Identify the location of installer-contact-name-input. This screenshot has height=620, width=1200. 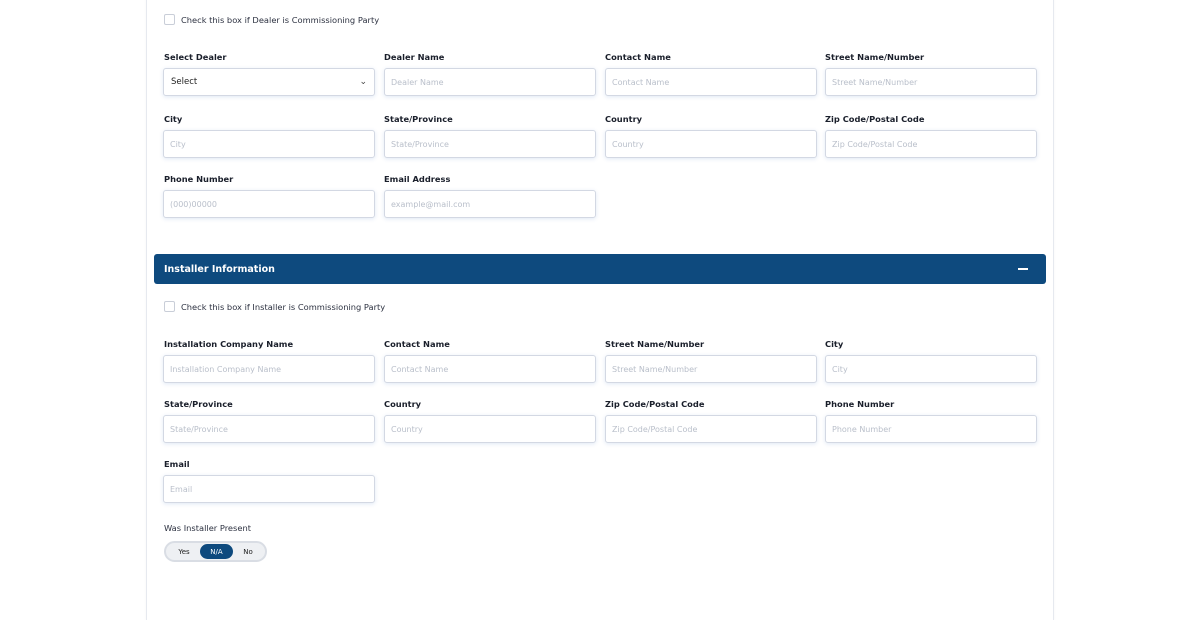
(490, 369).